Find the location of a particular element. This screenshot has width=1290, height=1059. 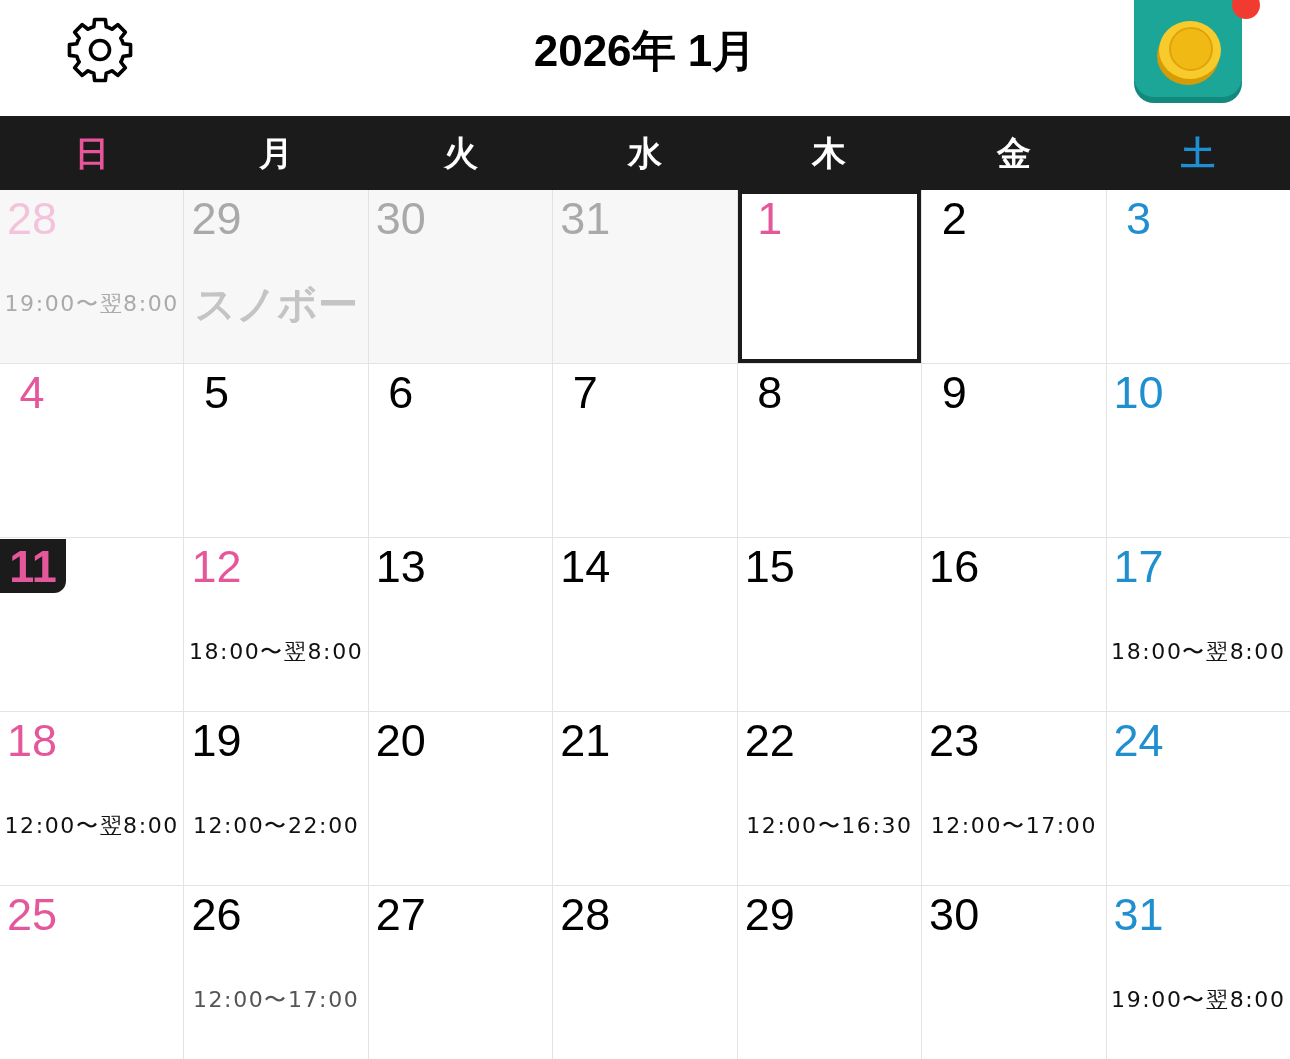

day-cell: 14 is located at coordinates (645, 624).